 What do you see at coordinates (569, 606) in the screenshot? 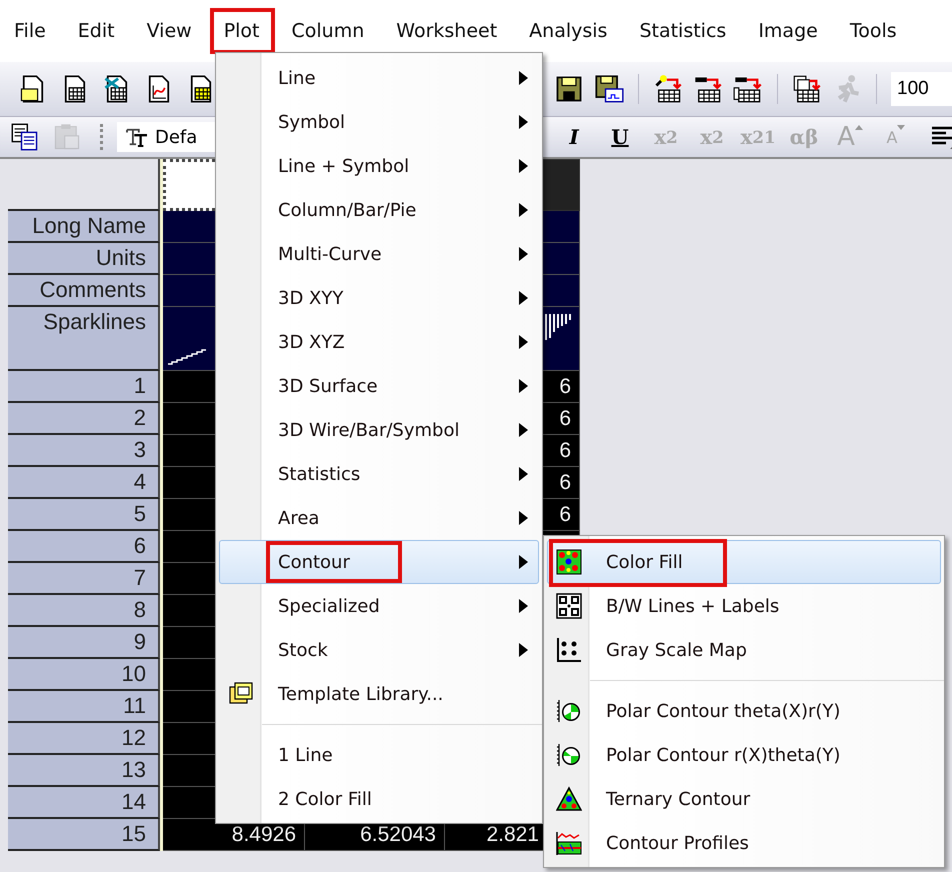
I see `contour-lines-icon` at bounding box center [569, 606].